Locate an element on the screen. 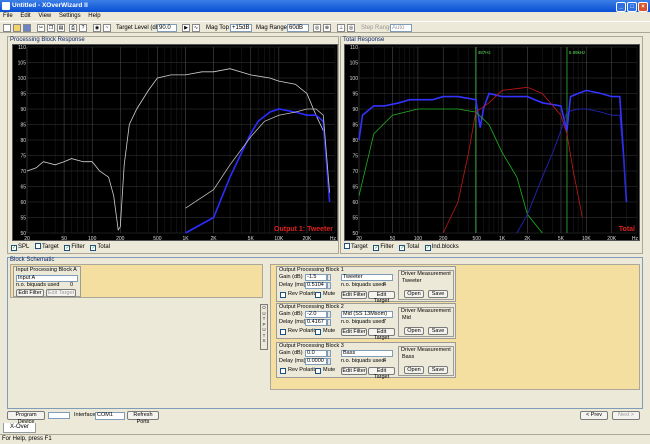  view-icon: ◎ is located at coordinates (351, 28).